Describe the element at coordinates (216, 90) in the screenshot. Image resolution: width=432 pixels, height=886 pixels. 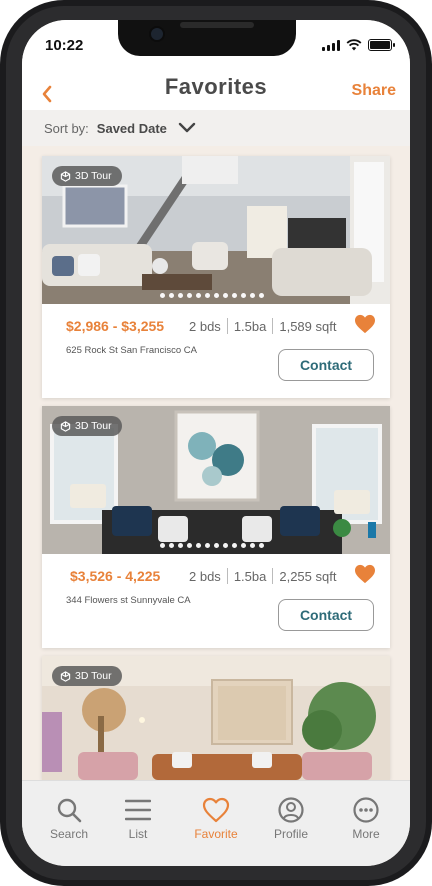
I see `nav-bar: Favorites Share` at that location.